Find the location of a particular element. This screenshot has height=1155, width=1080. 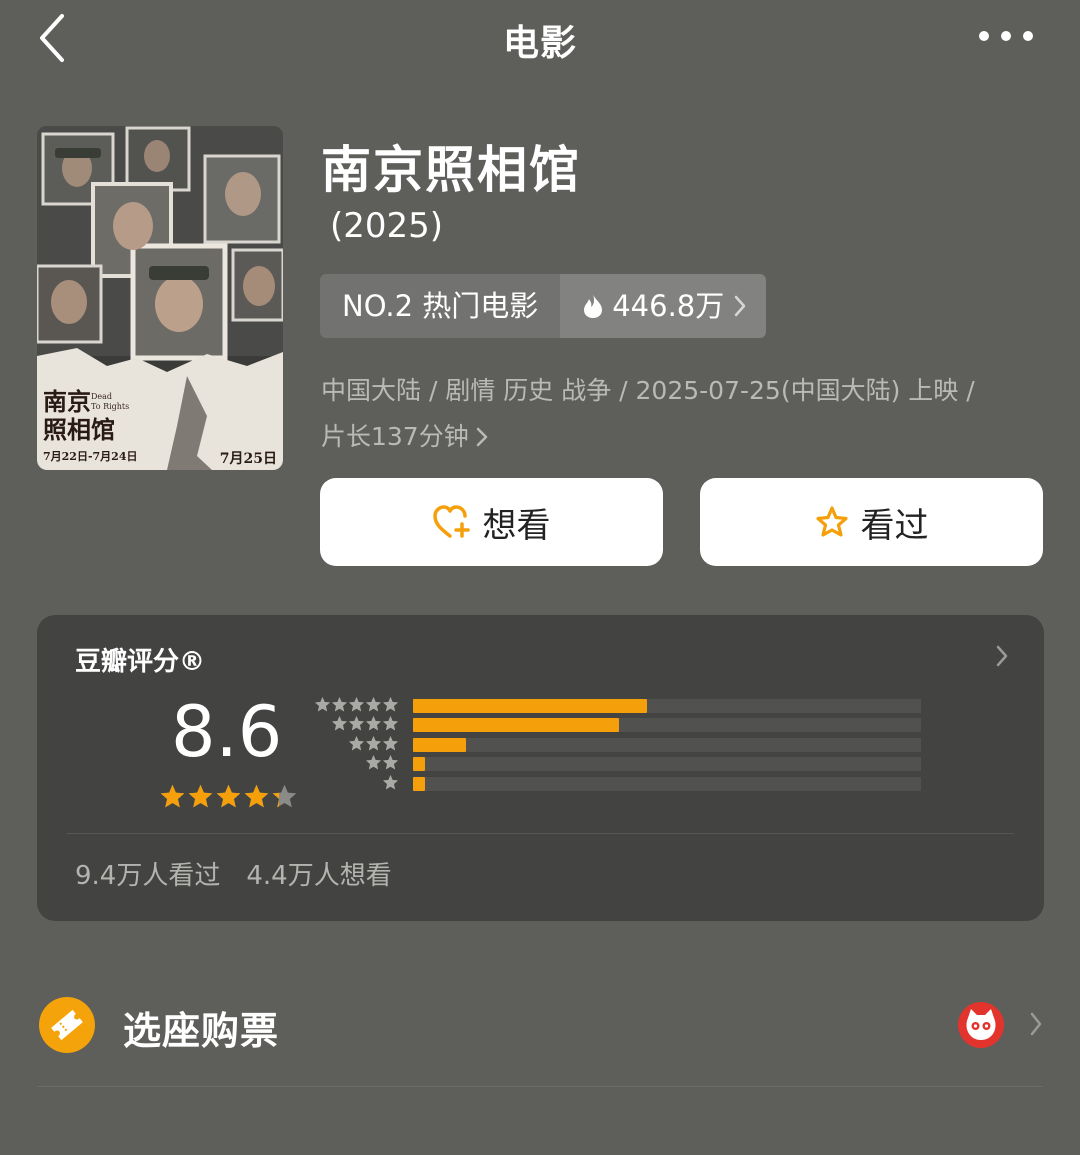

rating-score: 8.6 is located at coordinates (227, 732).